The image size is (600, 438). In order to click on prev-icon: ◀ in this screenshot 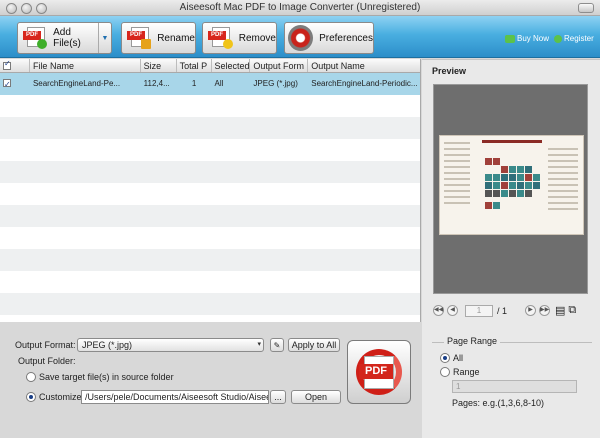, I will do `click(452, 310)`.